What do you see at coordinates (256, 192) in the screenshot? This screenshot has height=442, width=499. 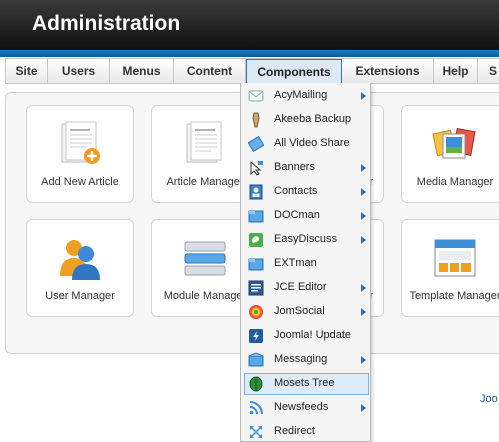 I see `contacts-icon` at bounding box center [256, 192].